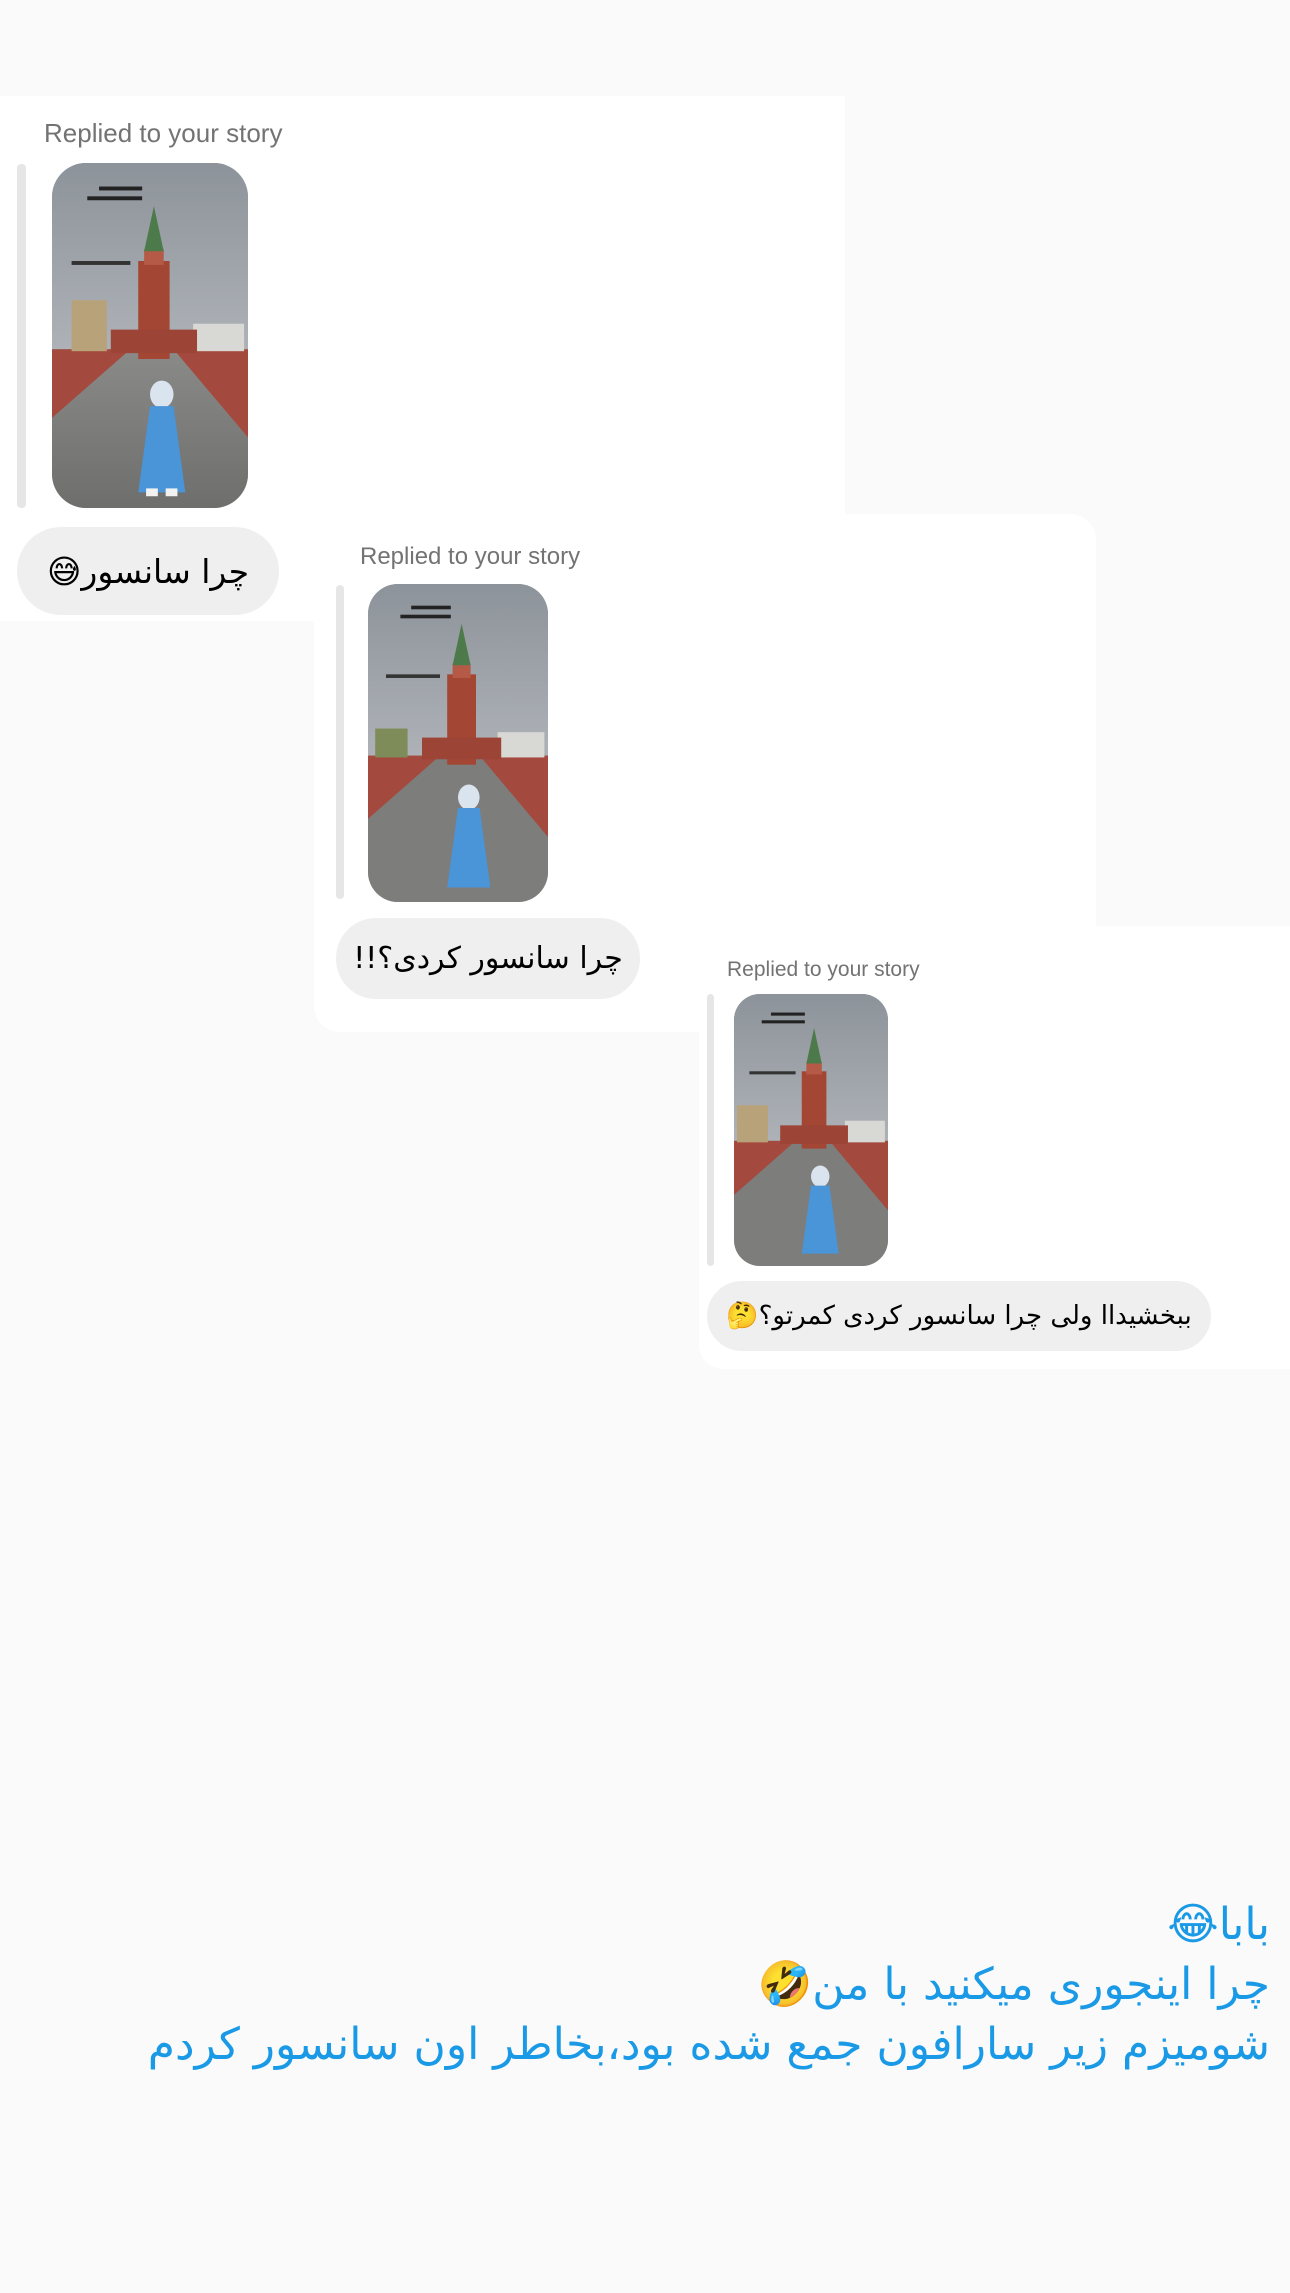 Image resolution: width=1290 pixels, height=2293 pixels. What do you see at coordinates (1218, 1924) in the screenshot?
I see `caption-line: بابا😂` at bounding box center [1218, 1924].